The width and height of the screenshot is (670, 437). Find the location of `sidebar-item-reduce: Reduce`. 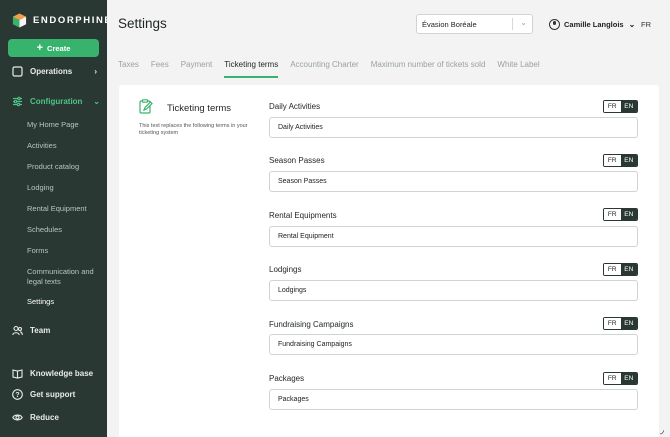

sidebar-item-reduce: Reduce is located at coordinates (35, 417).